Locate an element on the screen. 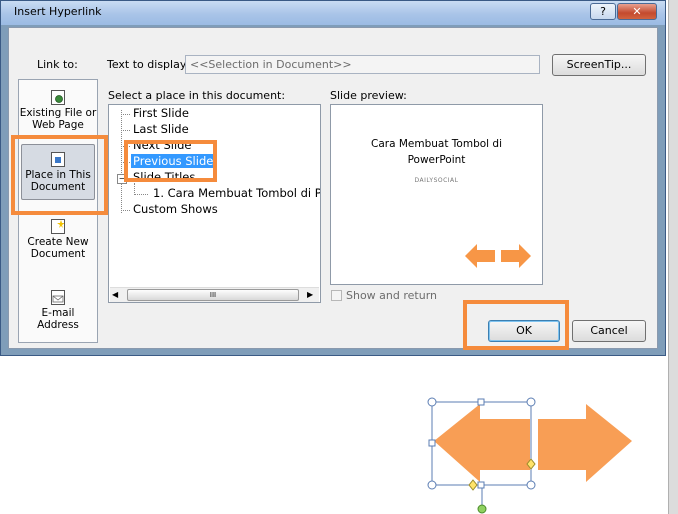 This screenshot has height=514, width=678. scroll-thumb: III is located at coordinates (213, 295).